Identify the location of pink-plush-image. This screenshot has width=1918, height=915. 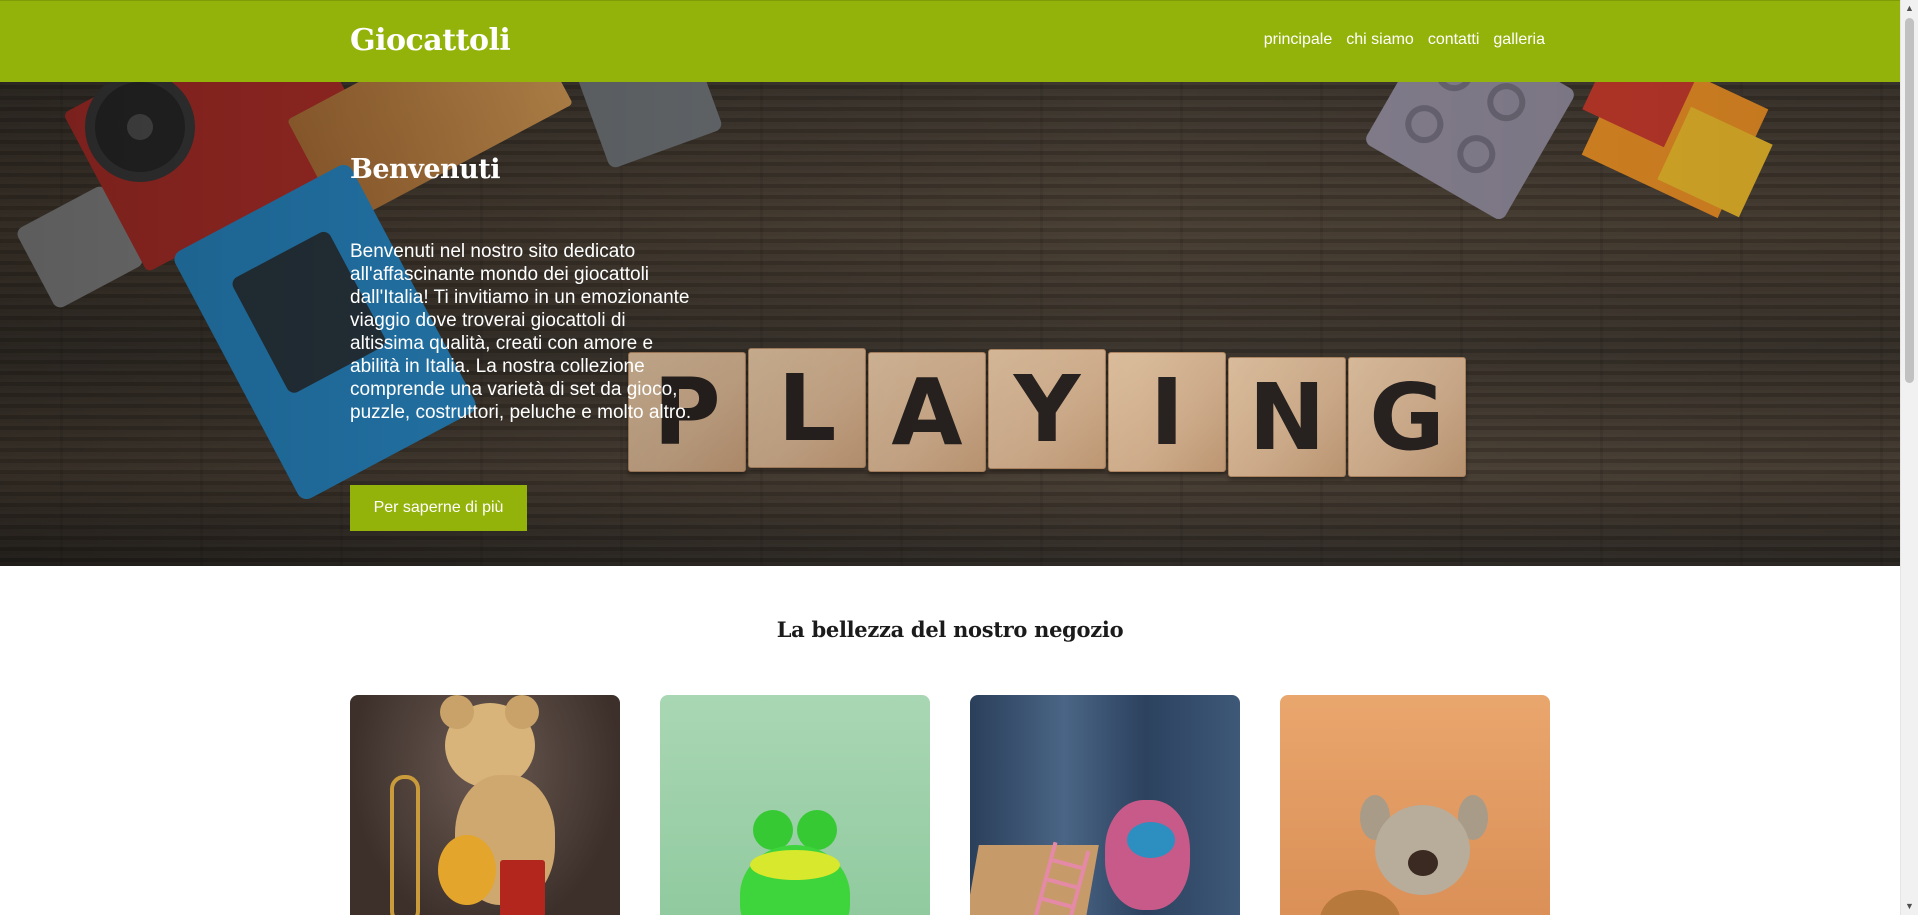
(1147, 855).